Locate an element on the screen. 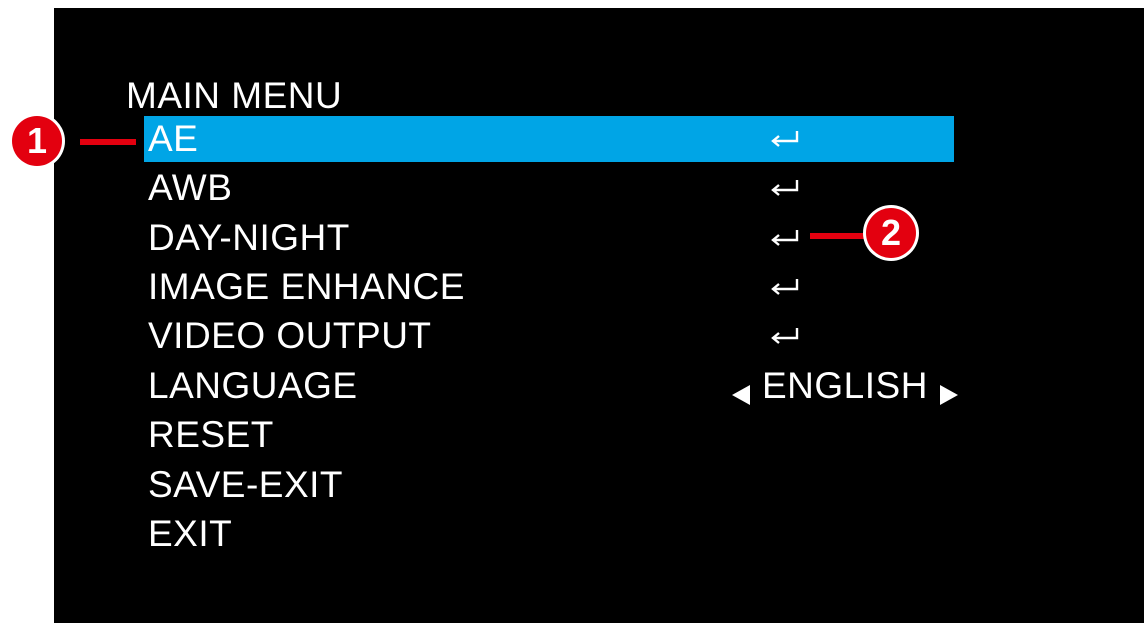  menu-item-label: VIDEO OUTPUT is located at coordinates (290, 335).